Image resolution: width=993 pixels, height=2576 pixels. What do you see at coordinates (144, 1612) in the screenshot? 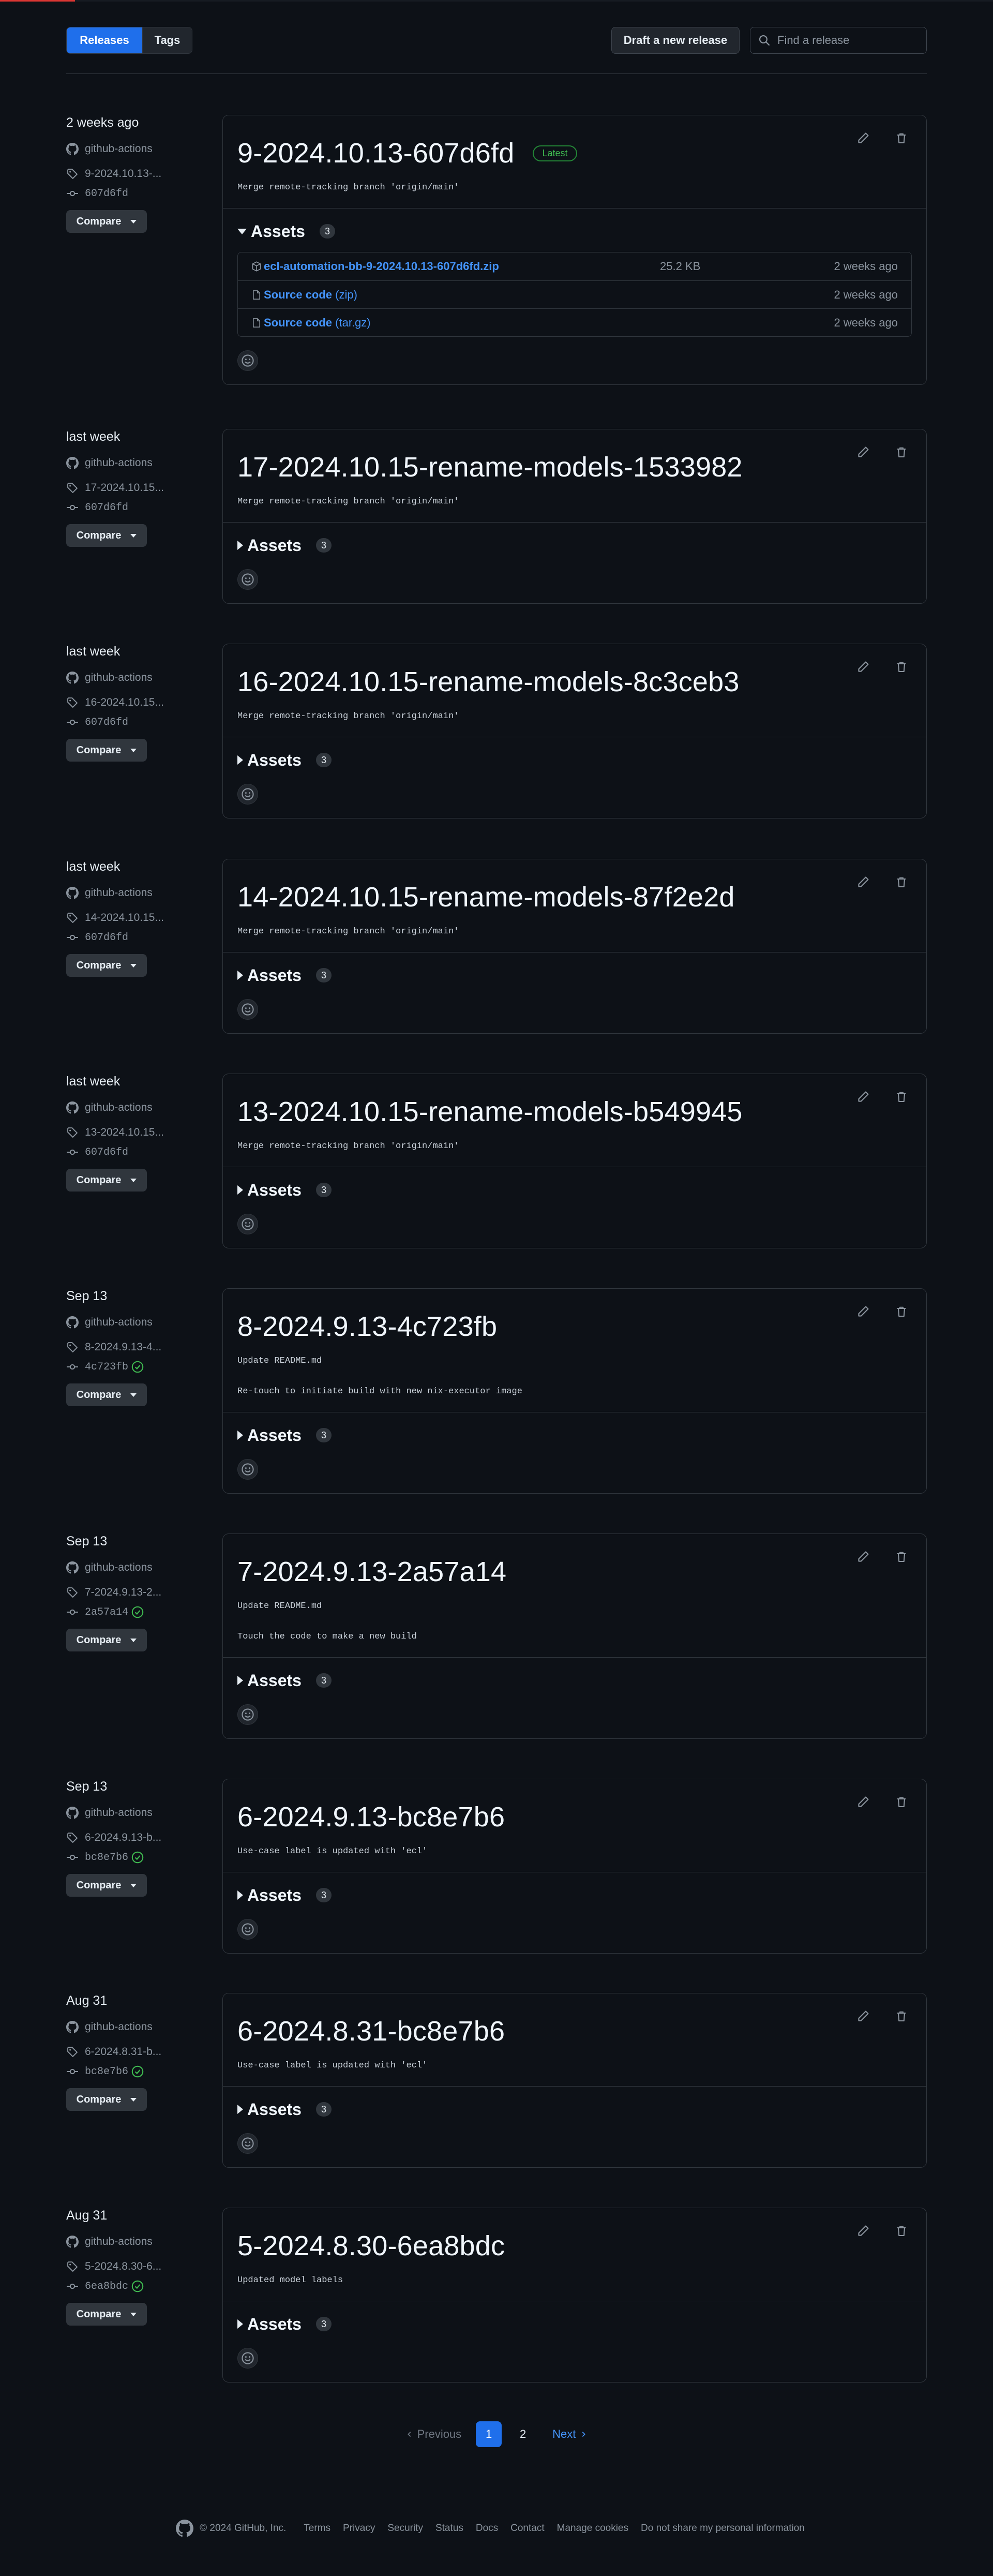
I see `release-commit: 2a57a14` at bounding box center [144, 1612].